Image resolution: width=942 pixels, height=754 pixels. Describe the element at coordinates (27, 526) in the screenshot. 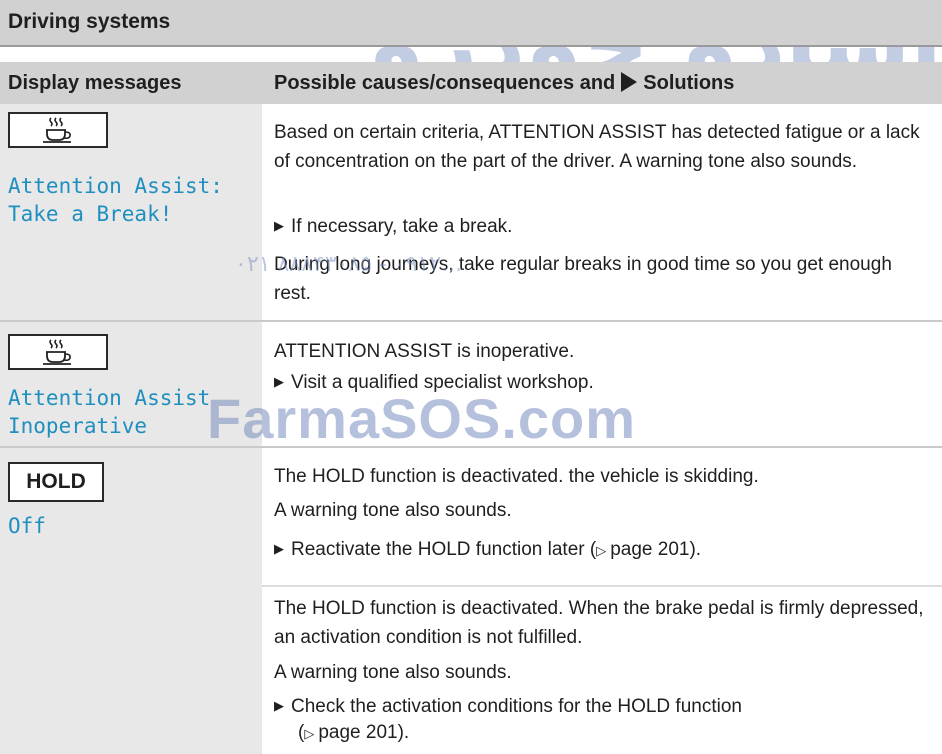

I see `display-message-hold-off: Off` at that location.